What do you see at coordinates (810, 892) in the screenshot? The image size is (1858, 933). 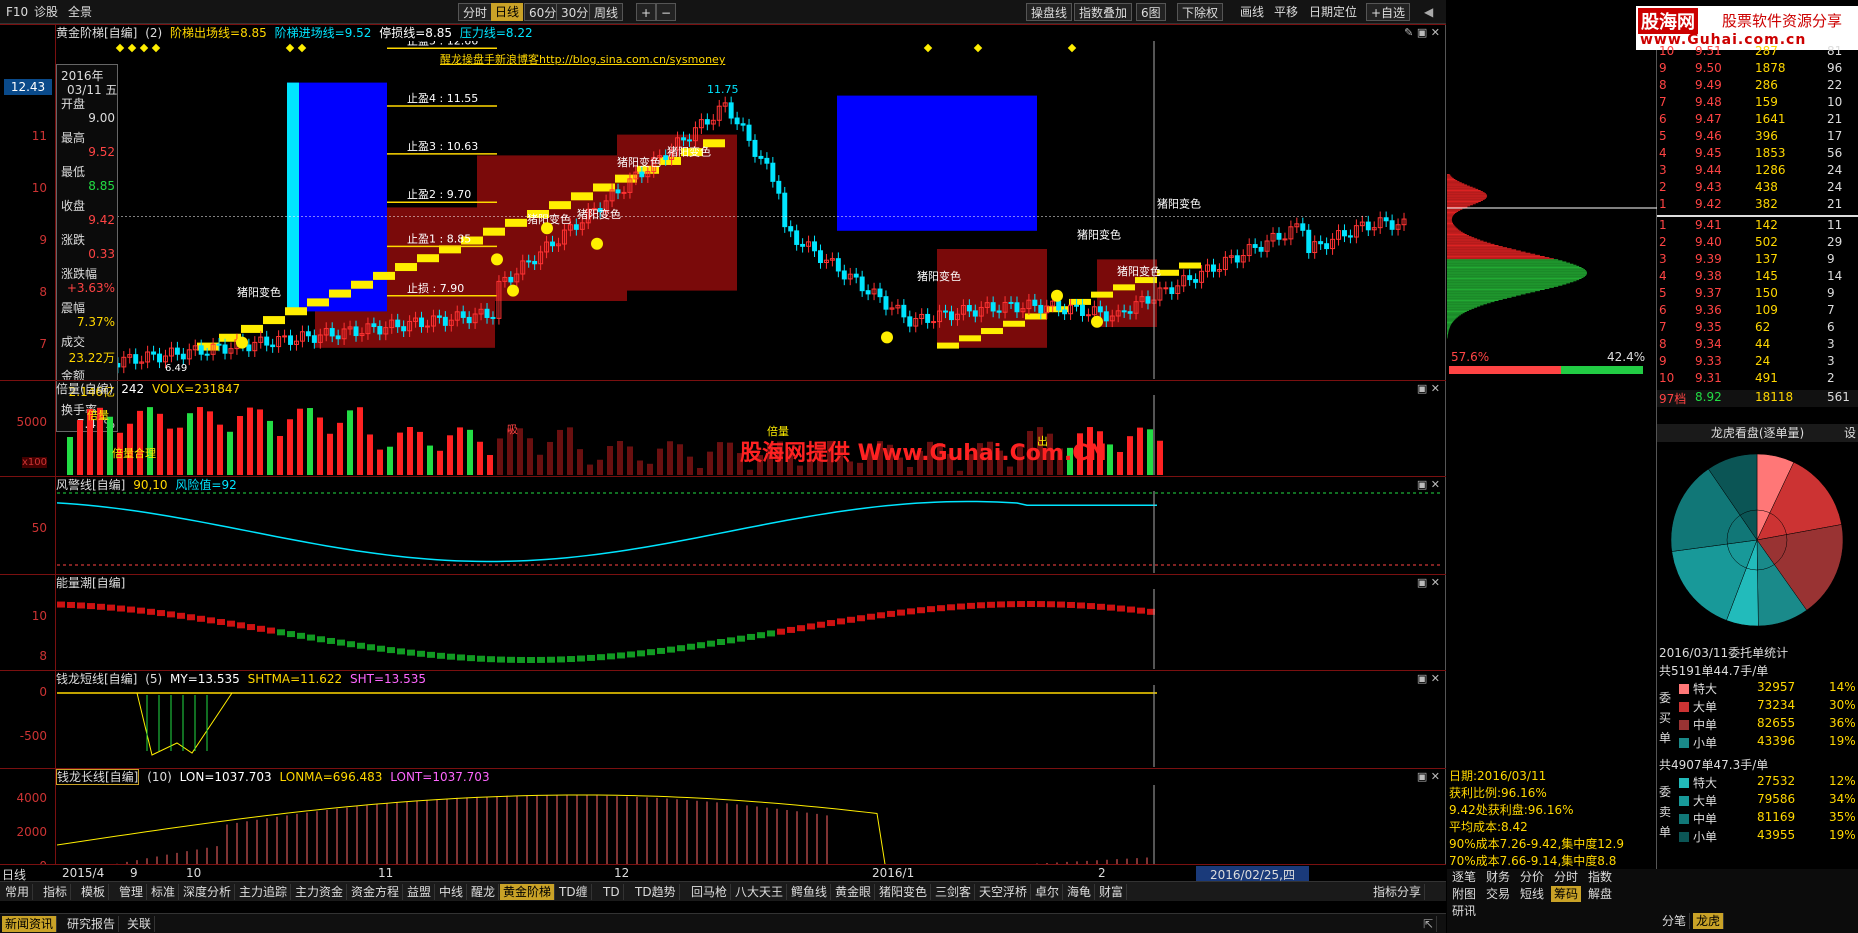 I see `tab-18: 鳄鱼线` at bounding box center [810, 892].